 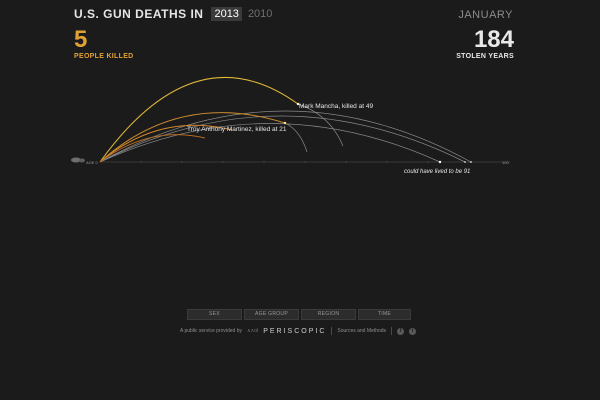 What do you see at coordinates (332, 331) in the screenshot?
I see `footer-divider` at bounding box center [332, 331].